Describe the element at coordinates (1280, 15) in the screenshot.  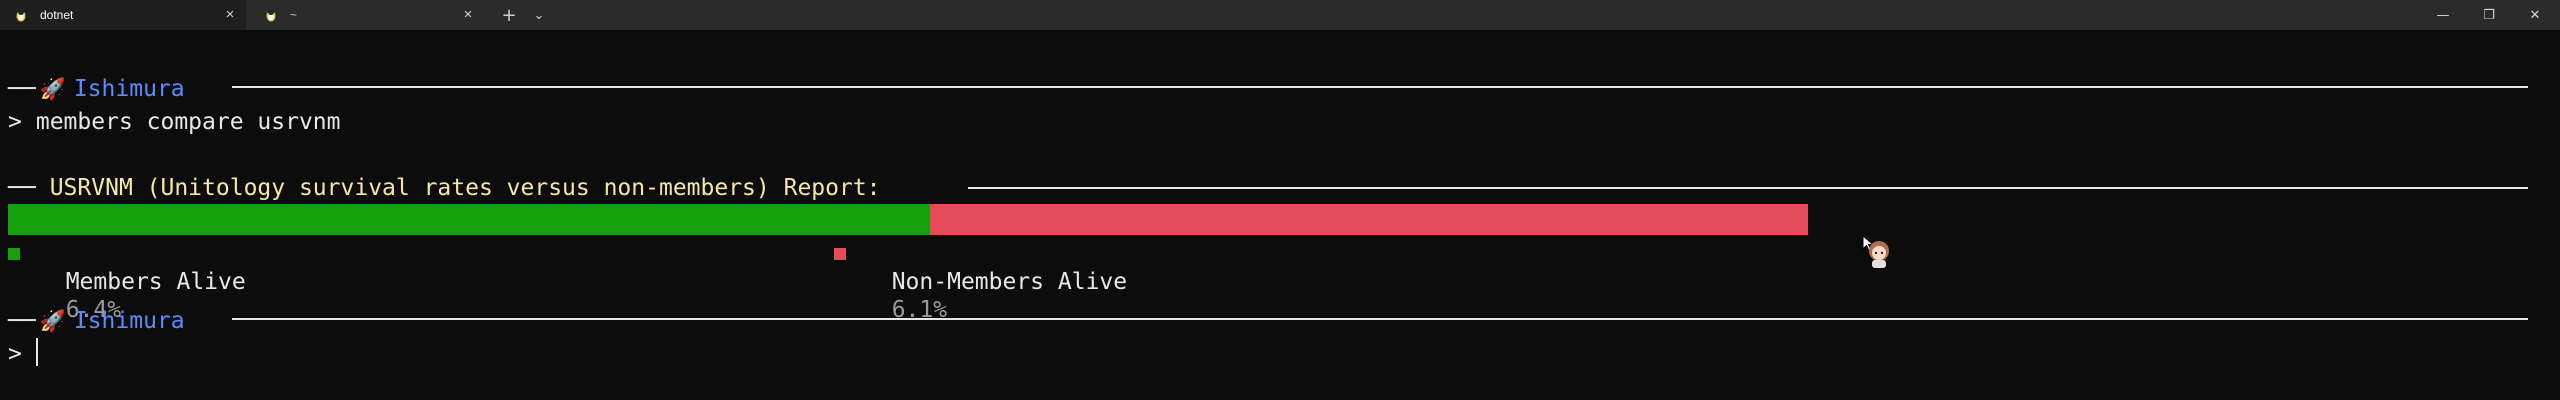
I see `tab-bar: dotnet × ~ × + ⌄ — ❐ ✕` at that location.